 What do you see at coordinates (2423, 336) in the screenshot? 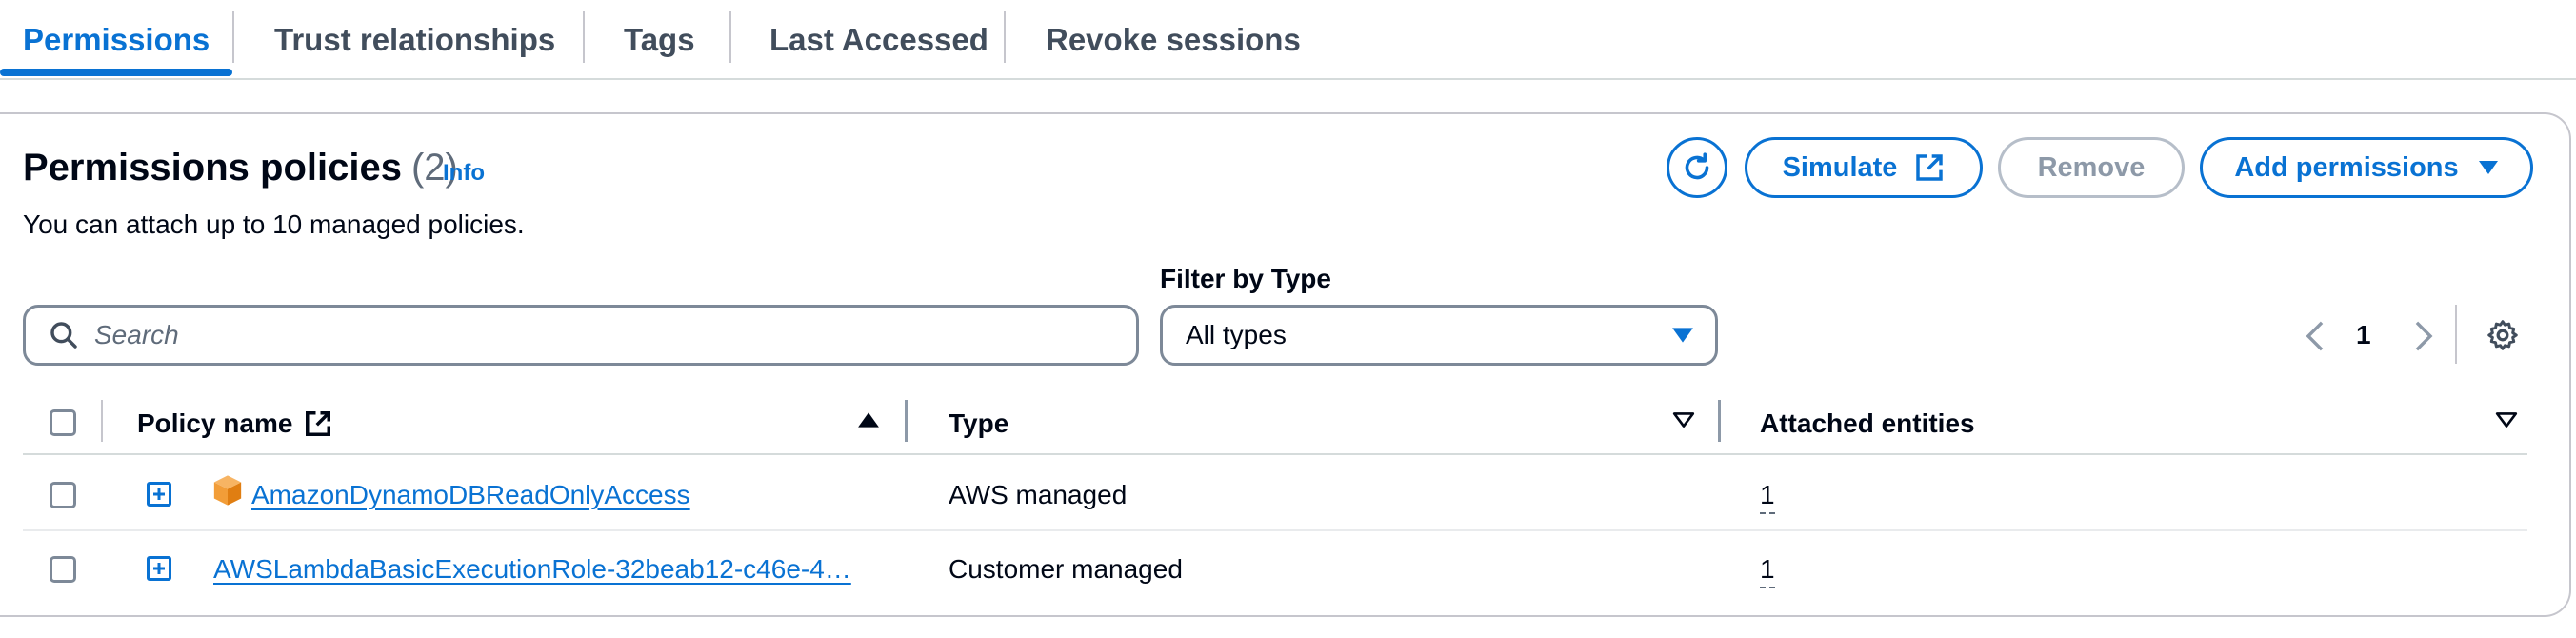
I see `next-page-icon` at bounding box center [2423, 336].